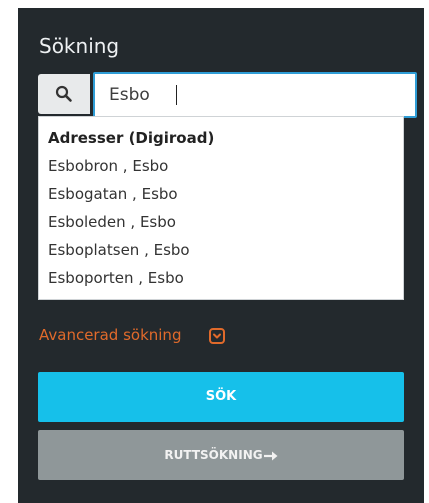  I want to click on suggestion-item: Esboleden , Esbo, so click(112, 222).